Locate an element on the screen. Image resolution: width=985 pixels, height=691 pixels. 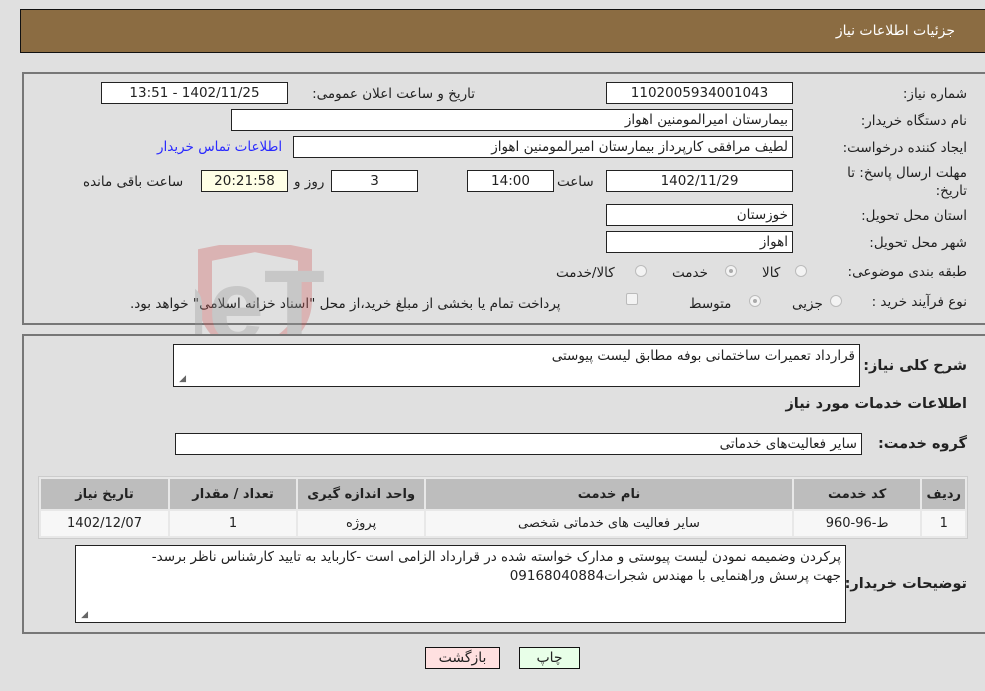
buyer-notes-label: توضیحات خریدار: is located at coordinates (905, 584).